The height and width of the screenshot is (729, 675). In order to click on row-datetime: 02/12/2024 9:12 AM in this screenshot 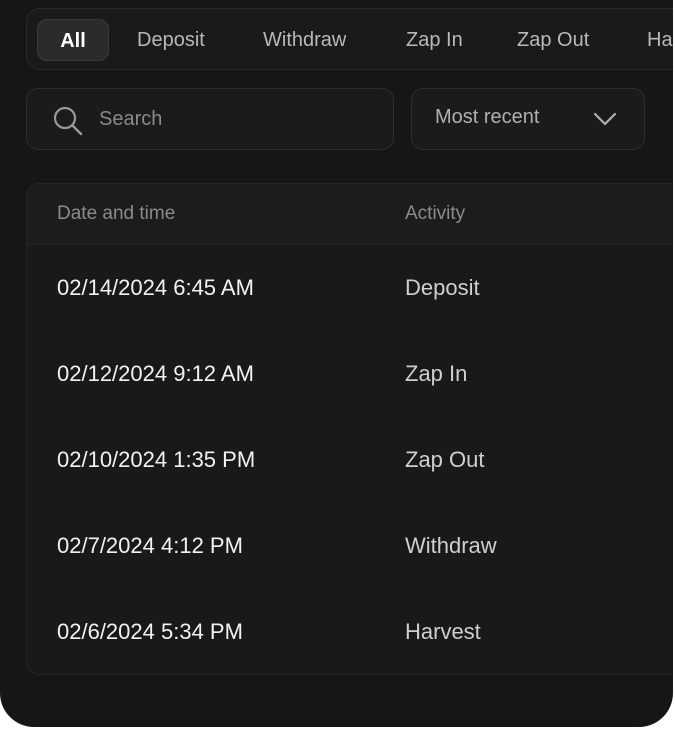, I will do `click(155, 373)`.